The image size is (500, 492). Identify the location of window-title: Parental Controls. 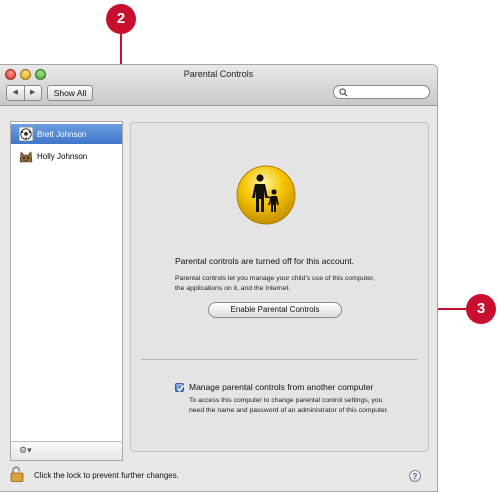
(218, 74).